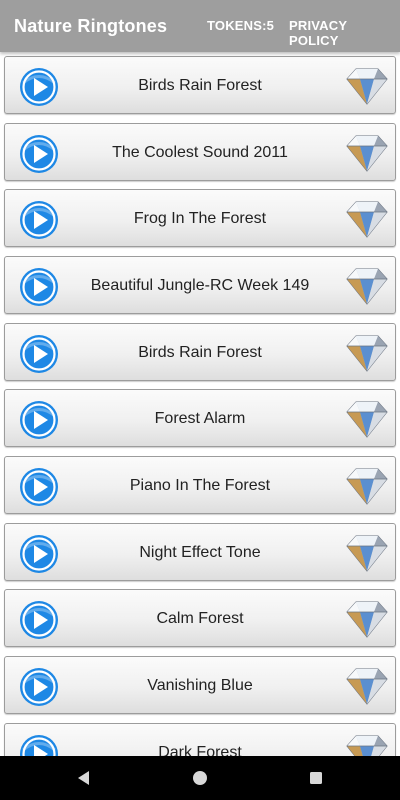  I want to click on system-navigation-bar, so click(200, 778).